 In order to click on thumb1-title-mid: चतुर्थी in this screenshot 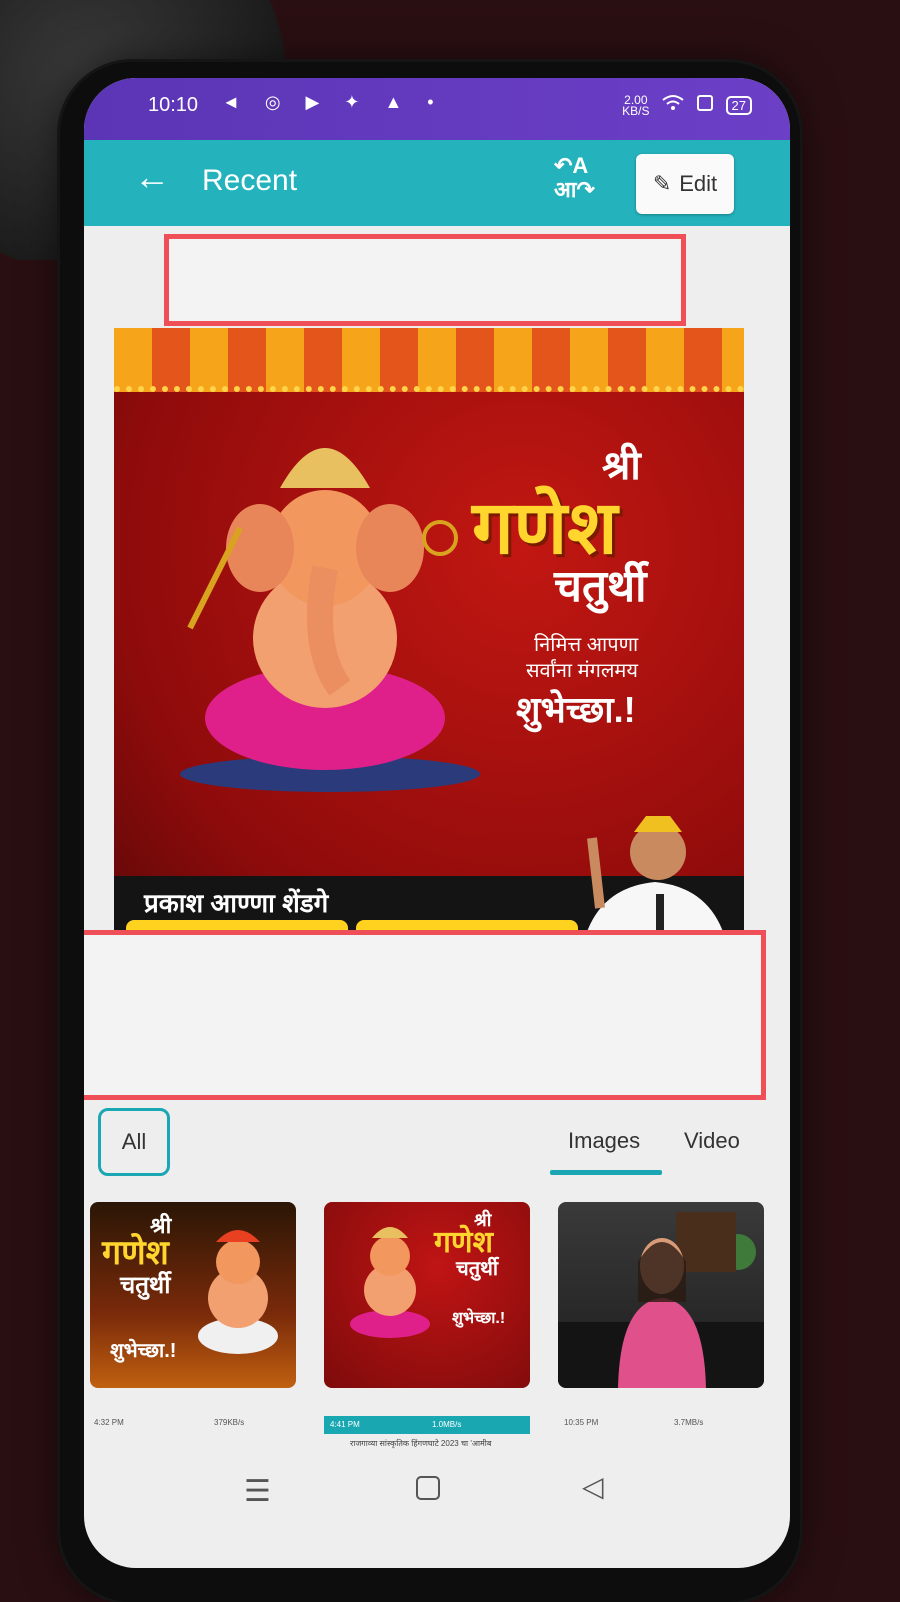, I will do `click(145, 1285)`.